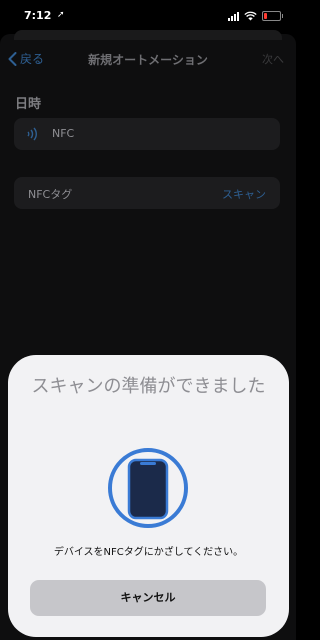 The height and width of the screenshot is (640, 320). What do you see at coordinates (147, 193) in the screenshot?
I see `nfc-tag-row: NFCタグ スキャン` at bounding box center [147, 193].